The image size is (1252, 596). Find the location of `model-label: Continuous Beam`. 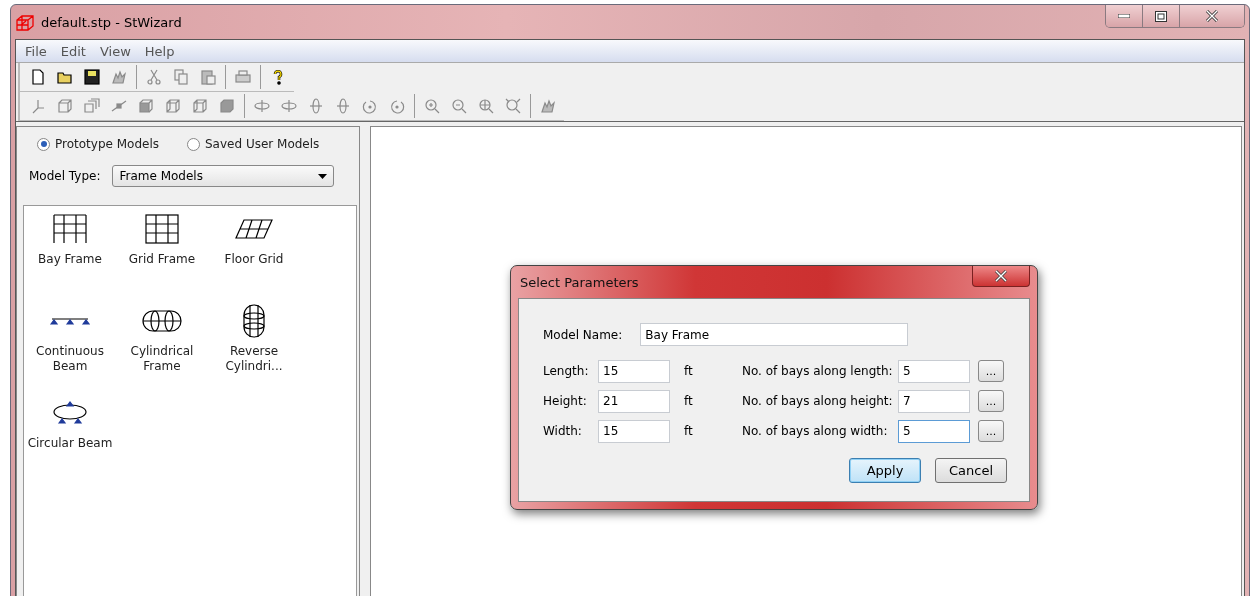

model-label: Continuous Beam is located at coordinates (70, 359).